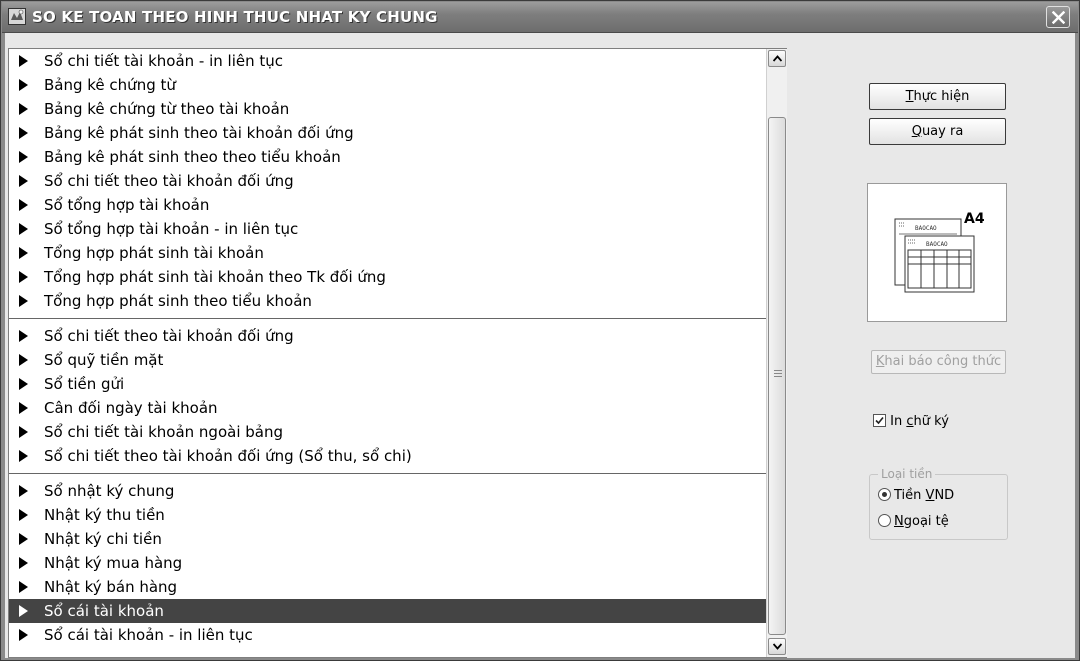 The height and width of the screenshot is (661, 1080). I want to click on list-item-label: Tổng hợp phát sinh tài khoản, so click(154, 253).